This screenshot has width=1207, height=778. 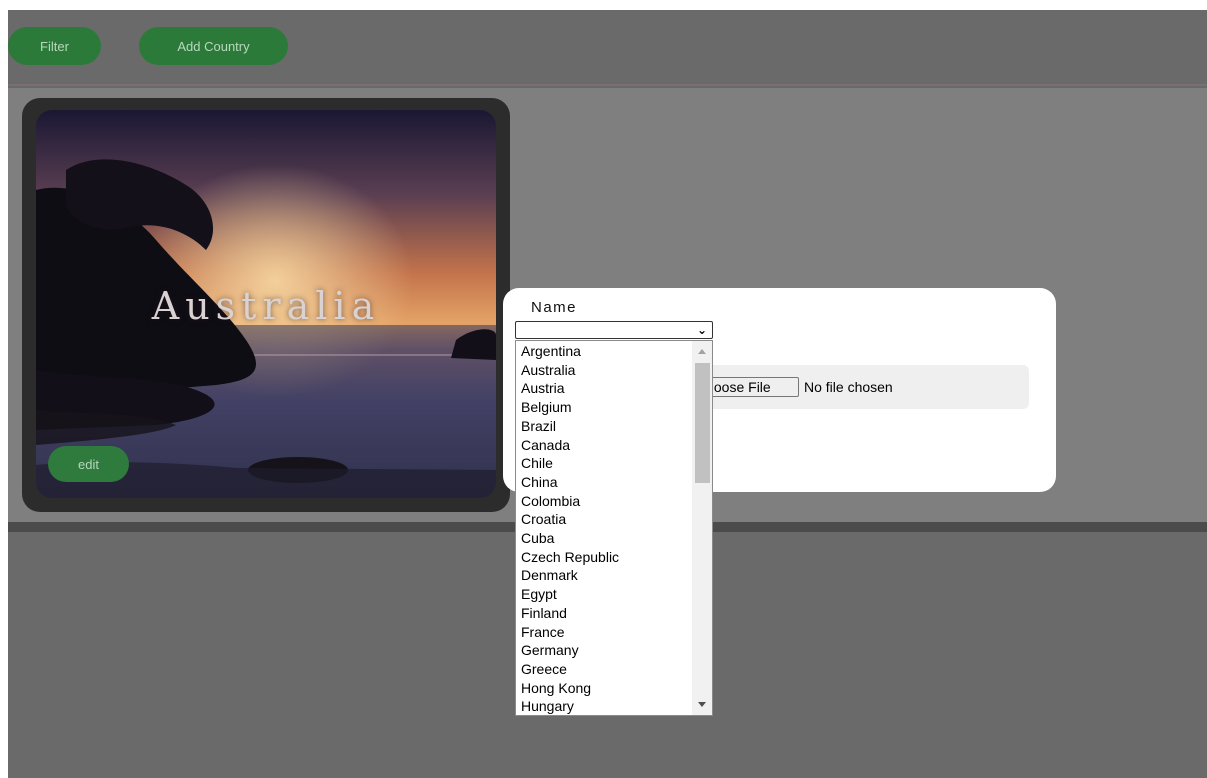 I want to click on dropdown-option: Croatia, so click(x=616, y=519).